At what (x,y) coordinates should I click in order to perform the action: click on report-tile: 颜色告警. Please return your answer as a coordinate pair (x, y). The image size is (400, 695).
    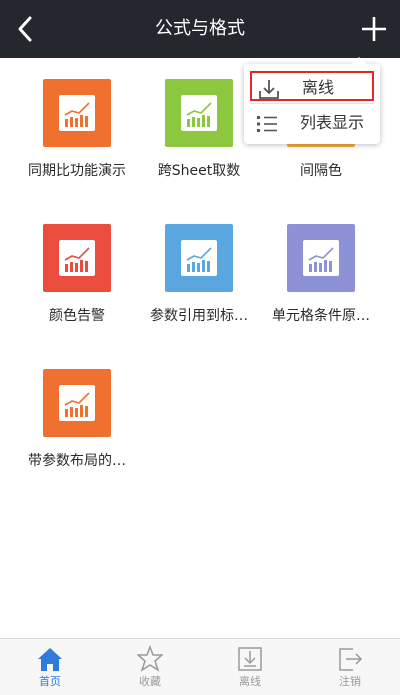
    Looking at the image, I should click on (77, 263).